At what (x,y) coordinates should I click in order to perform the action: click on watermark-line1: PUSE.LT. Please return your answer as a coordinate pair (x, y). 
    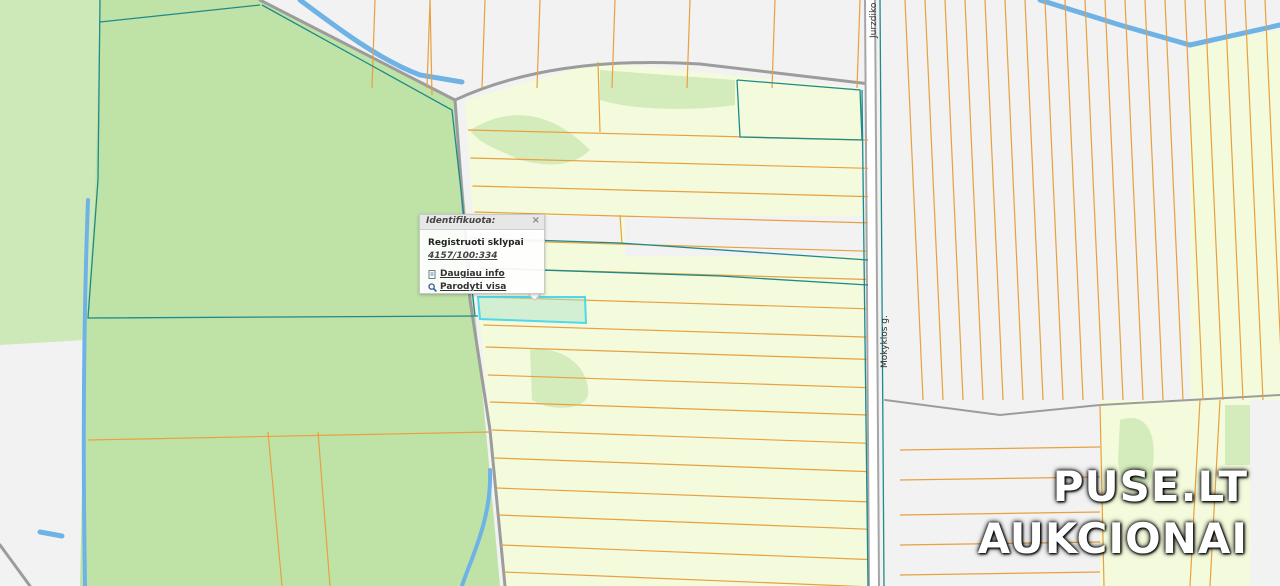
    Looking at the image, I should click on (1150, 486).